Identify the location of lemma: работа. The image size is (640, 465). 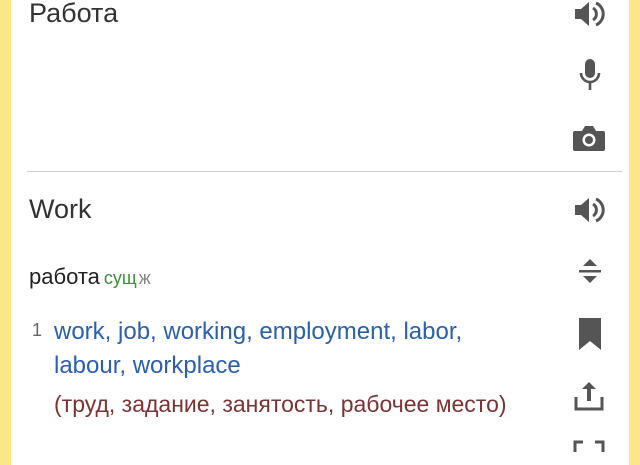
(64, 276).